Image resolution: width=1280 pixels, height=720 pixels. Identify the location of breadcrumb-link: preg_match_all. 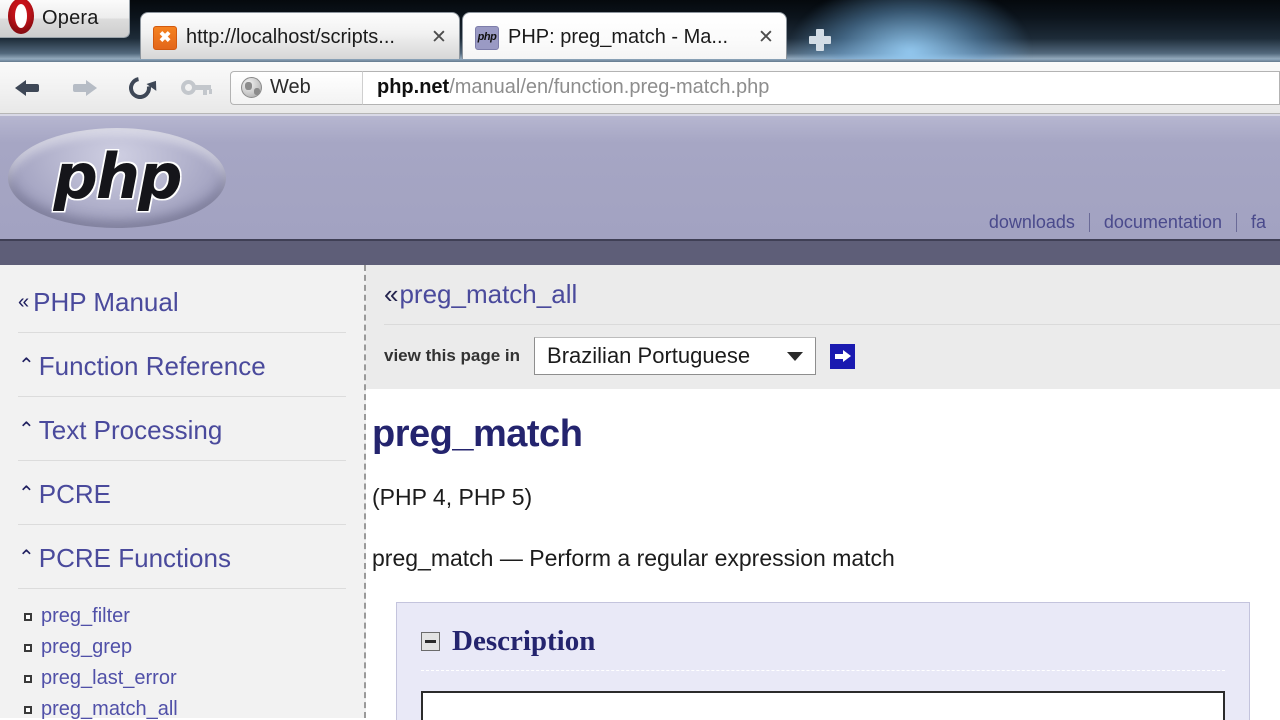
(488, 294).